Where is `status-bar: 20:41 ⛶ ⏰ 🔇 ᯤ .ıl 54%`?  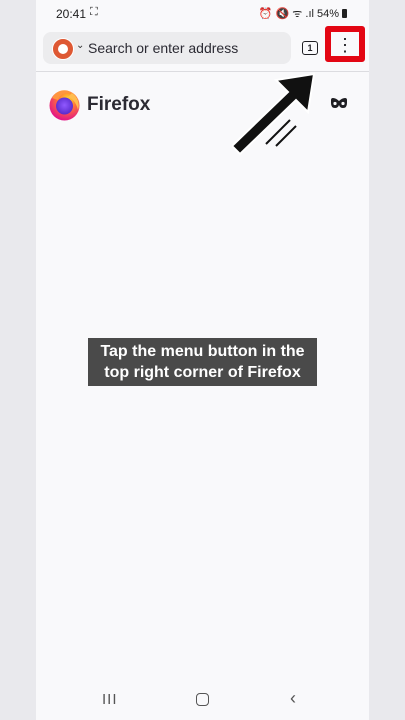
status-bar: 20:41 ⛶ ⏰ 🔇 ᯤ .ıl 54% is located at coordinates (202, 14).